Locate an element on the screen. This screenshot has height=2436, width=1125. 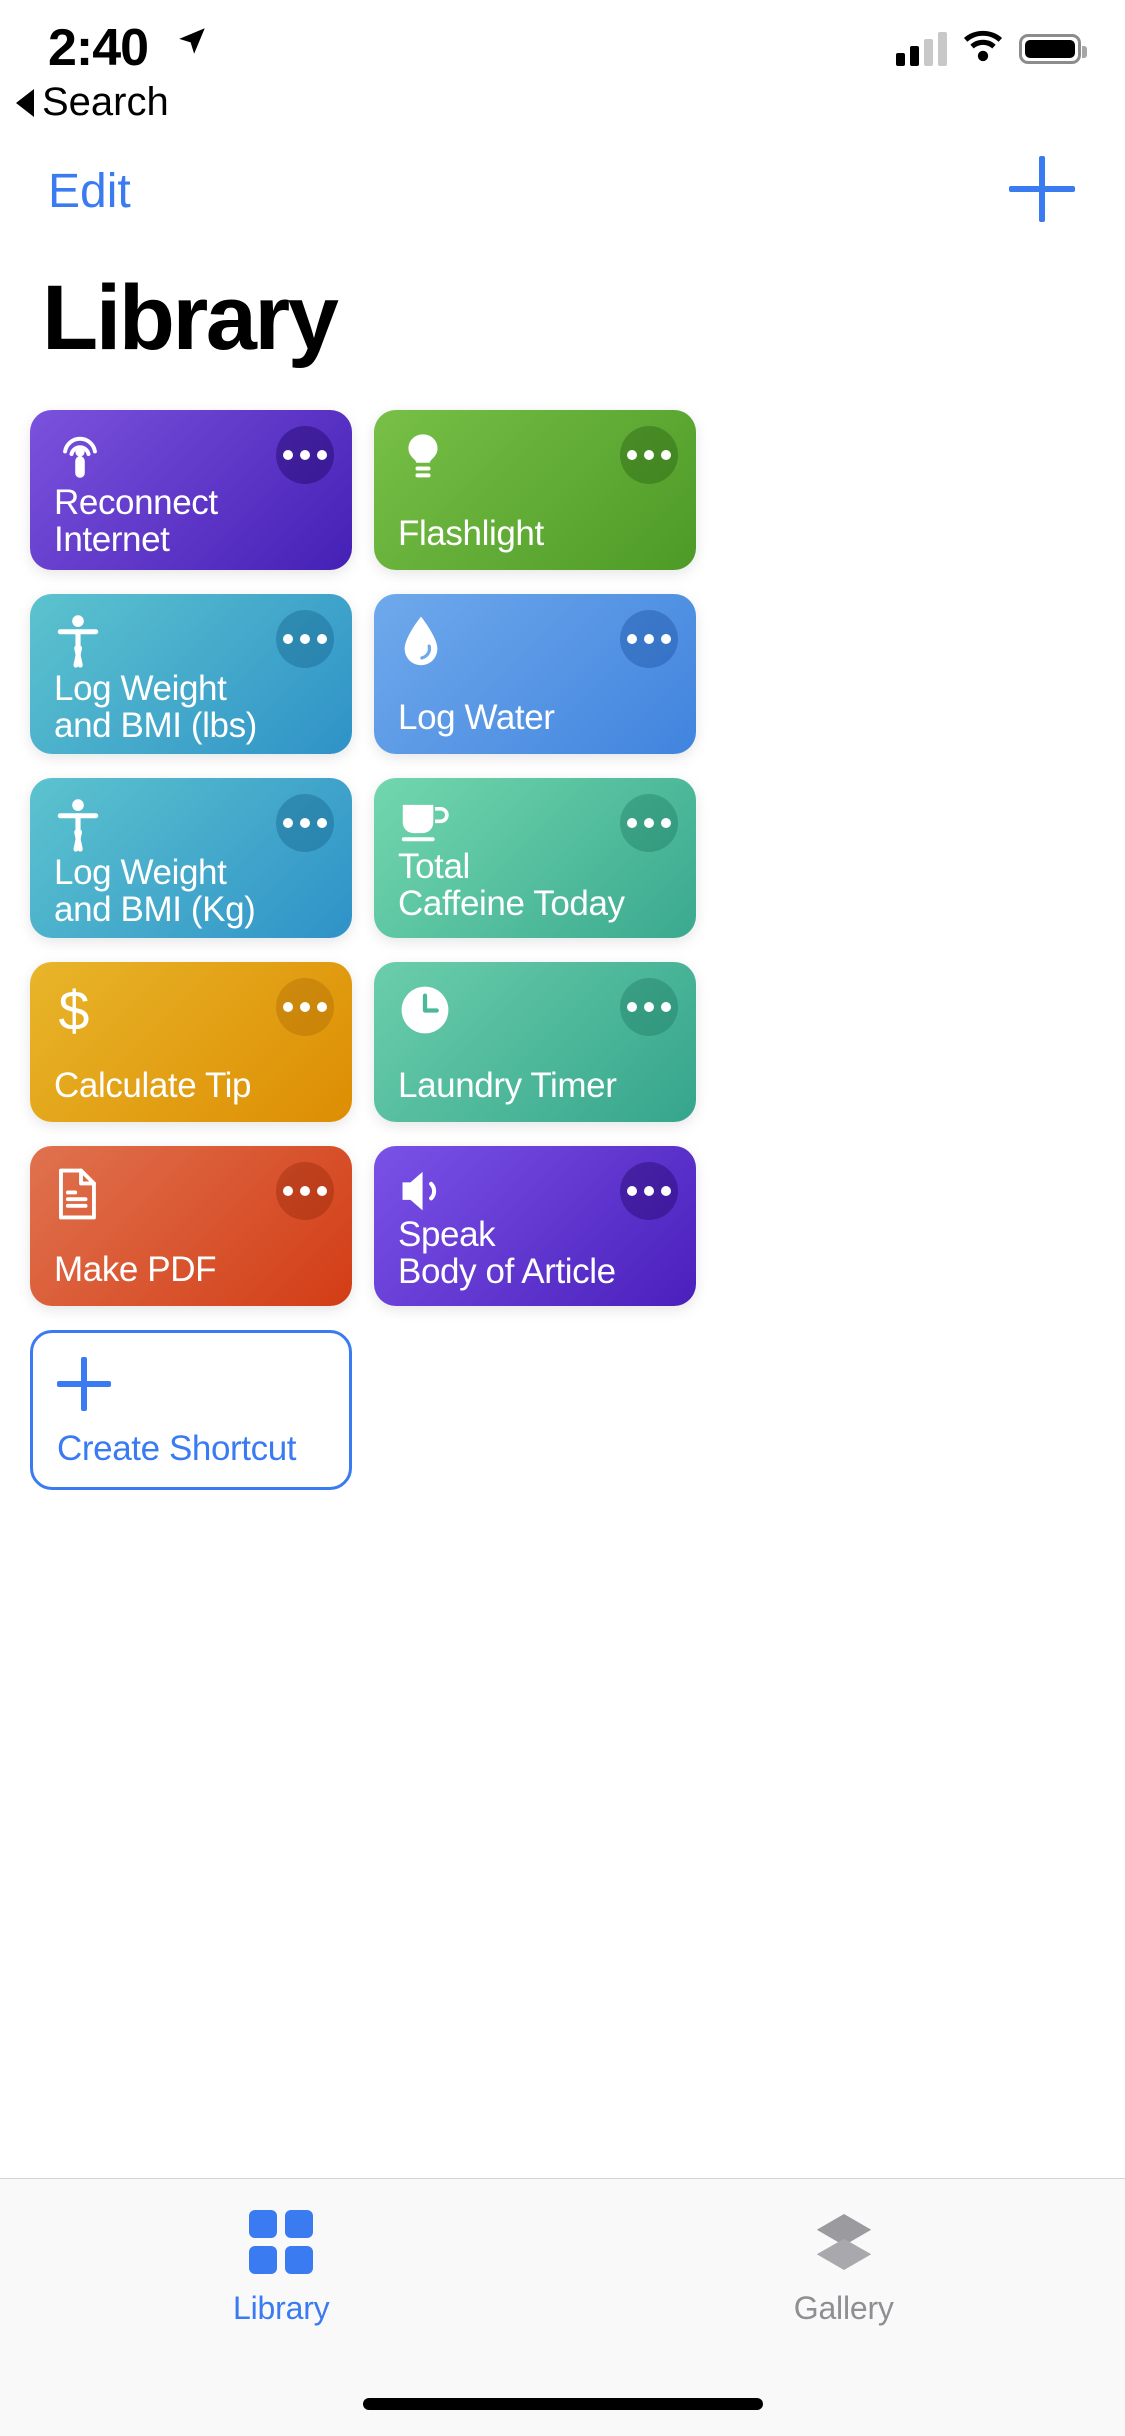
status-bar: 2:40 is located at coordinates (562, 66).